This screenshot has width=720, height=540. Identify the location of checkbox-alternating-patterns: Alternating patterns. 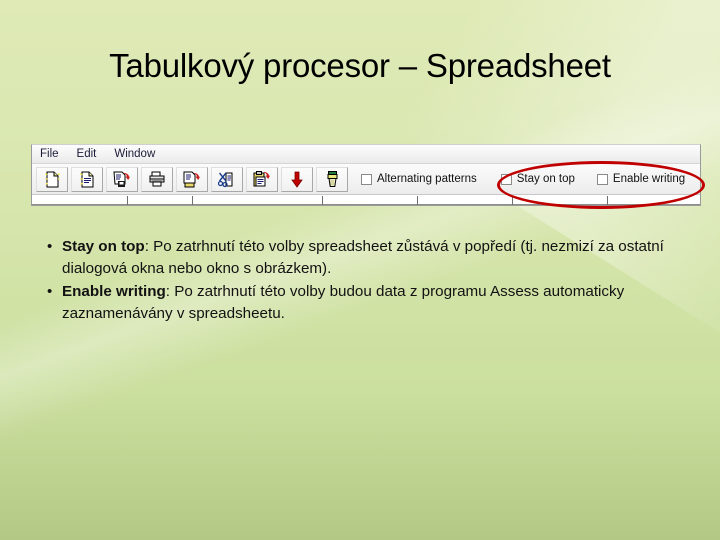
(419, 179).